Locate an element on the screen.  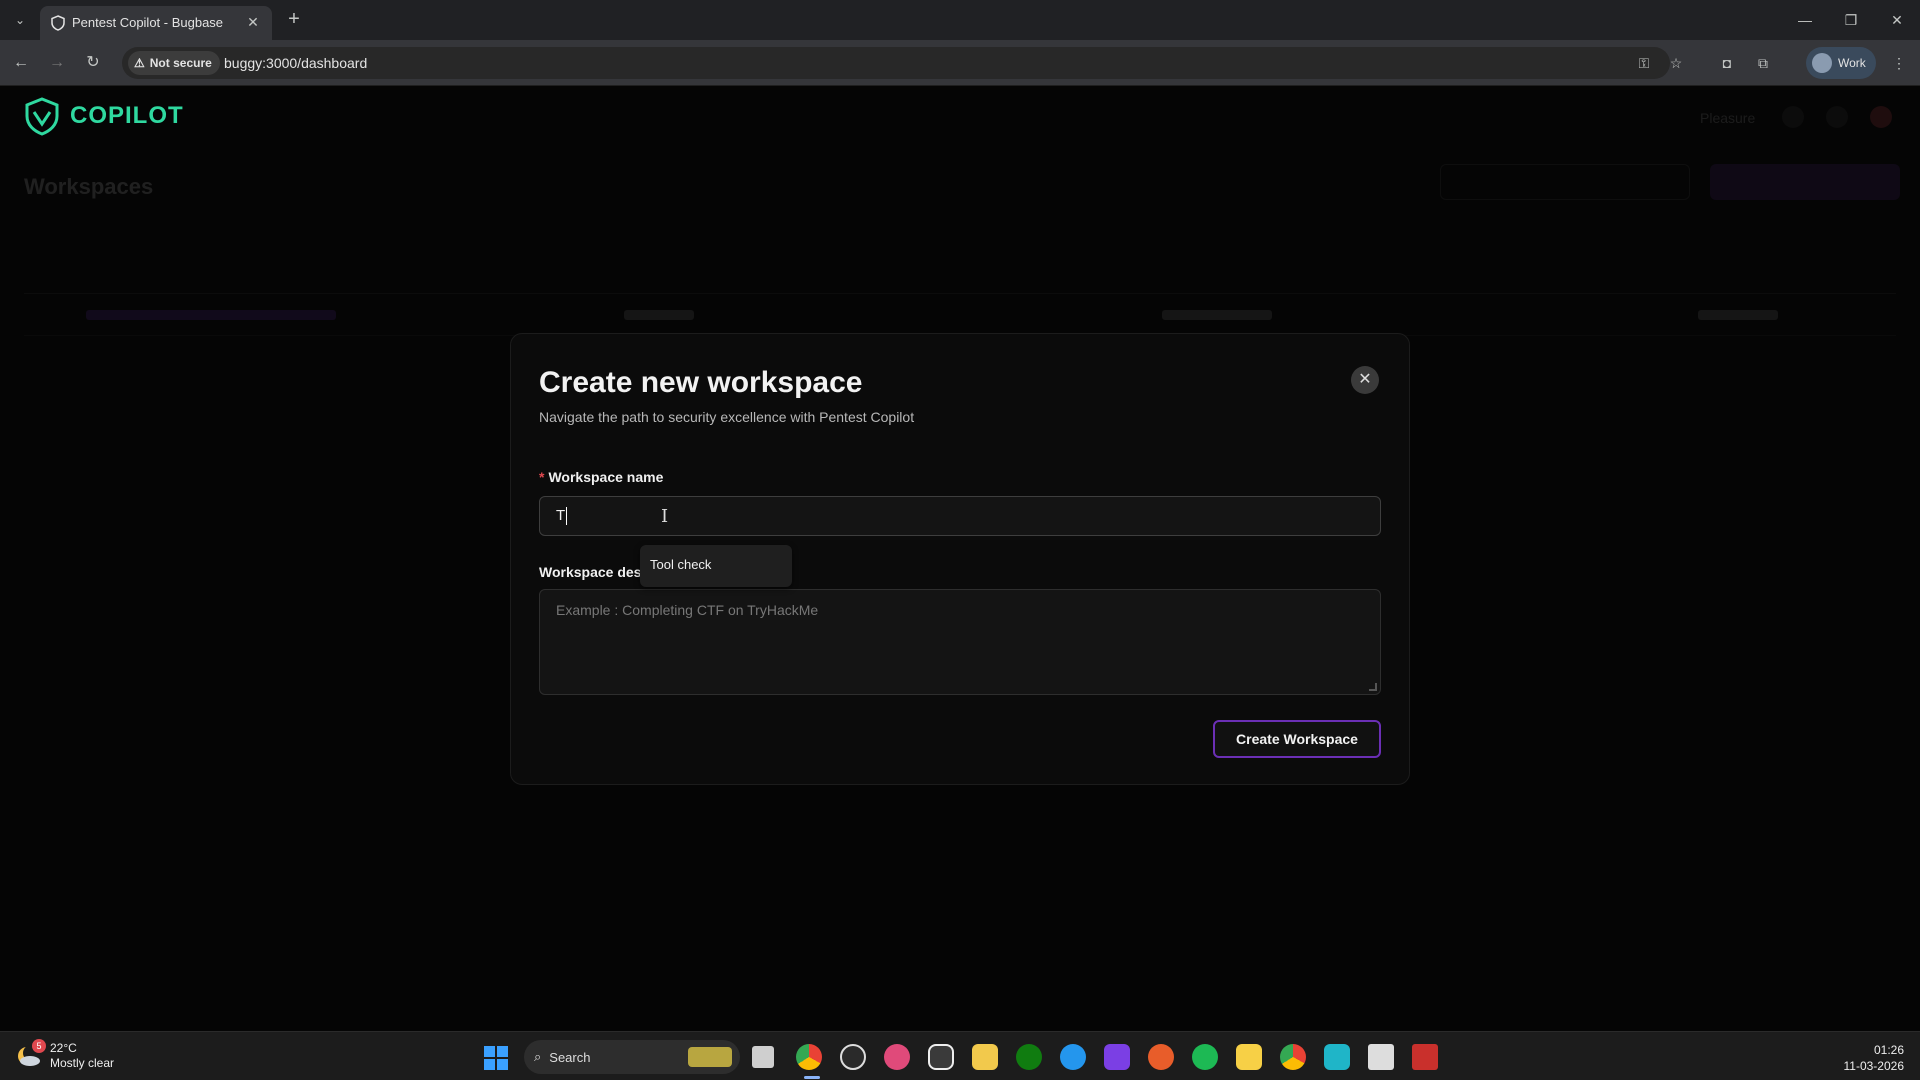
page-title: Workspaces is located at coordinates (89, 186).